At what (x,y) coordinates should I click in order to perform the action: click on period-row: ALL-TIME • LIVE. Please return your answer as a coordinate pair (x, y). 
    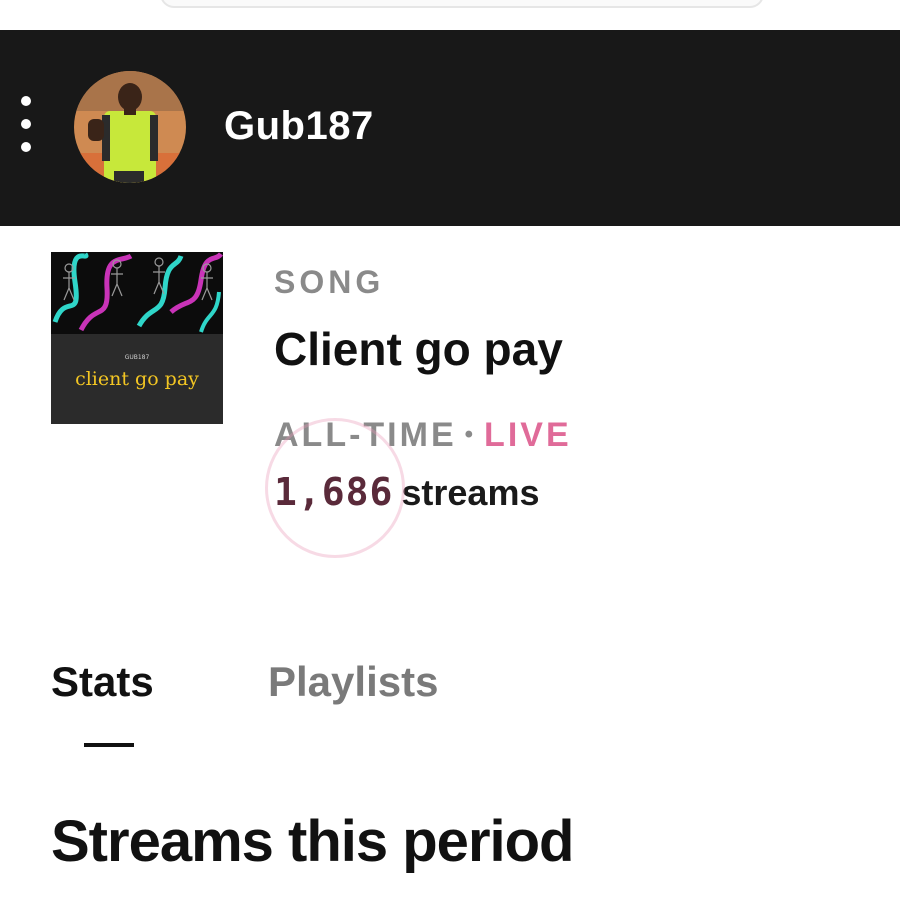
    Looking at the image, I should click on (423, 435).